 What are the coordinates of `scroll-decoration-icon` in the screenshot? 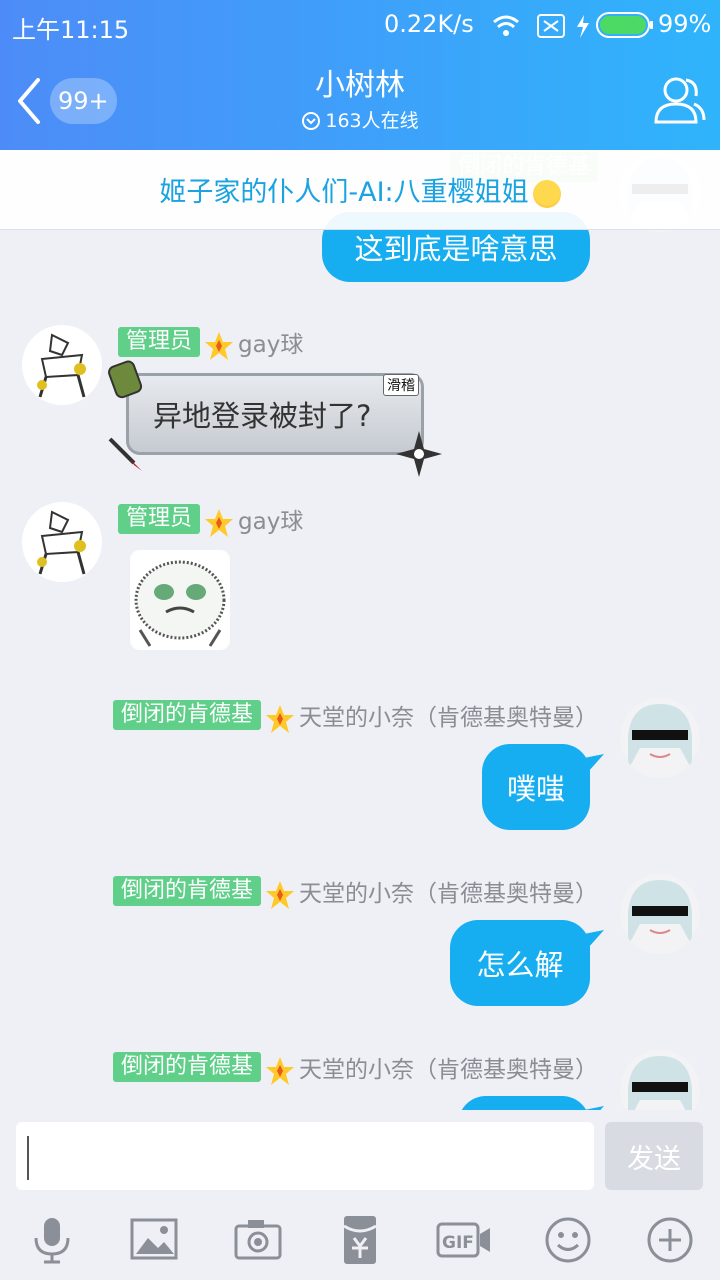 It's located at (125, 379).